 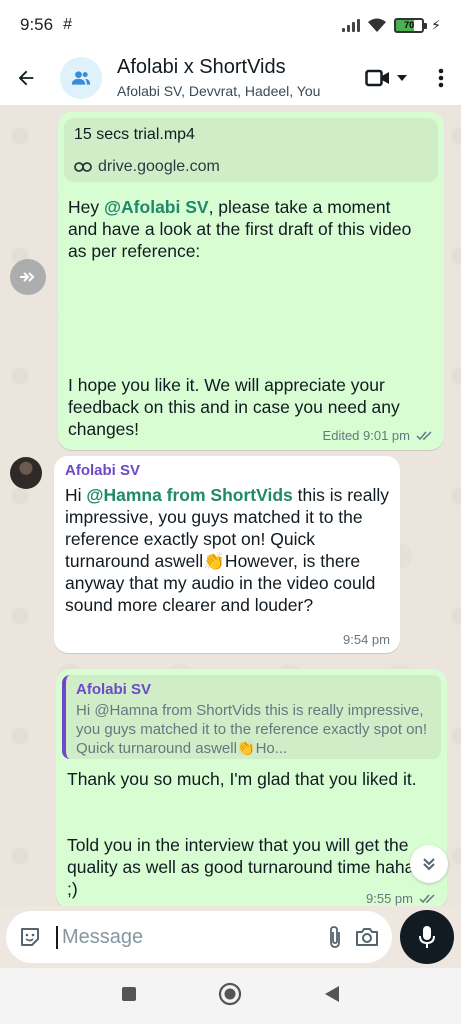 I want to click on sticker-icon, so click(x=30, y=937).